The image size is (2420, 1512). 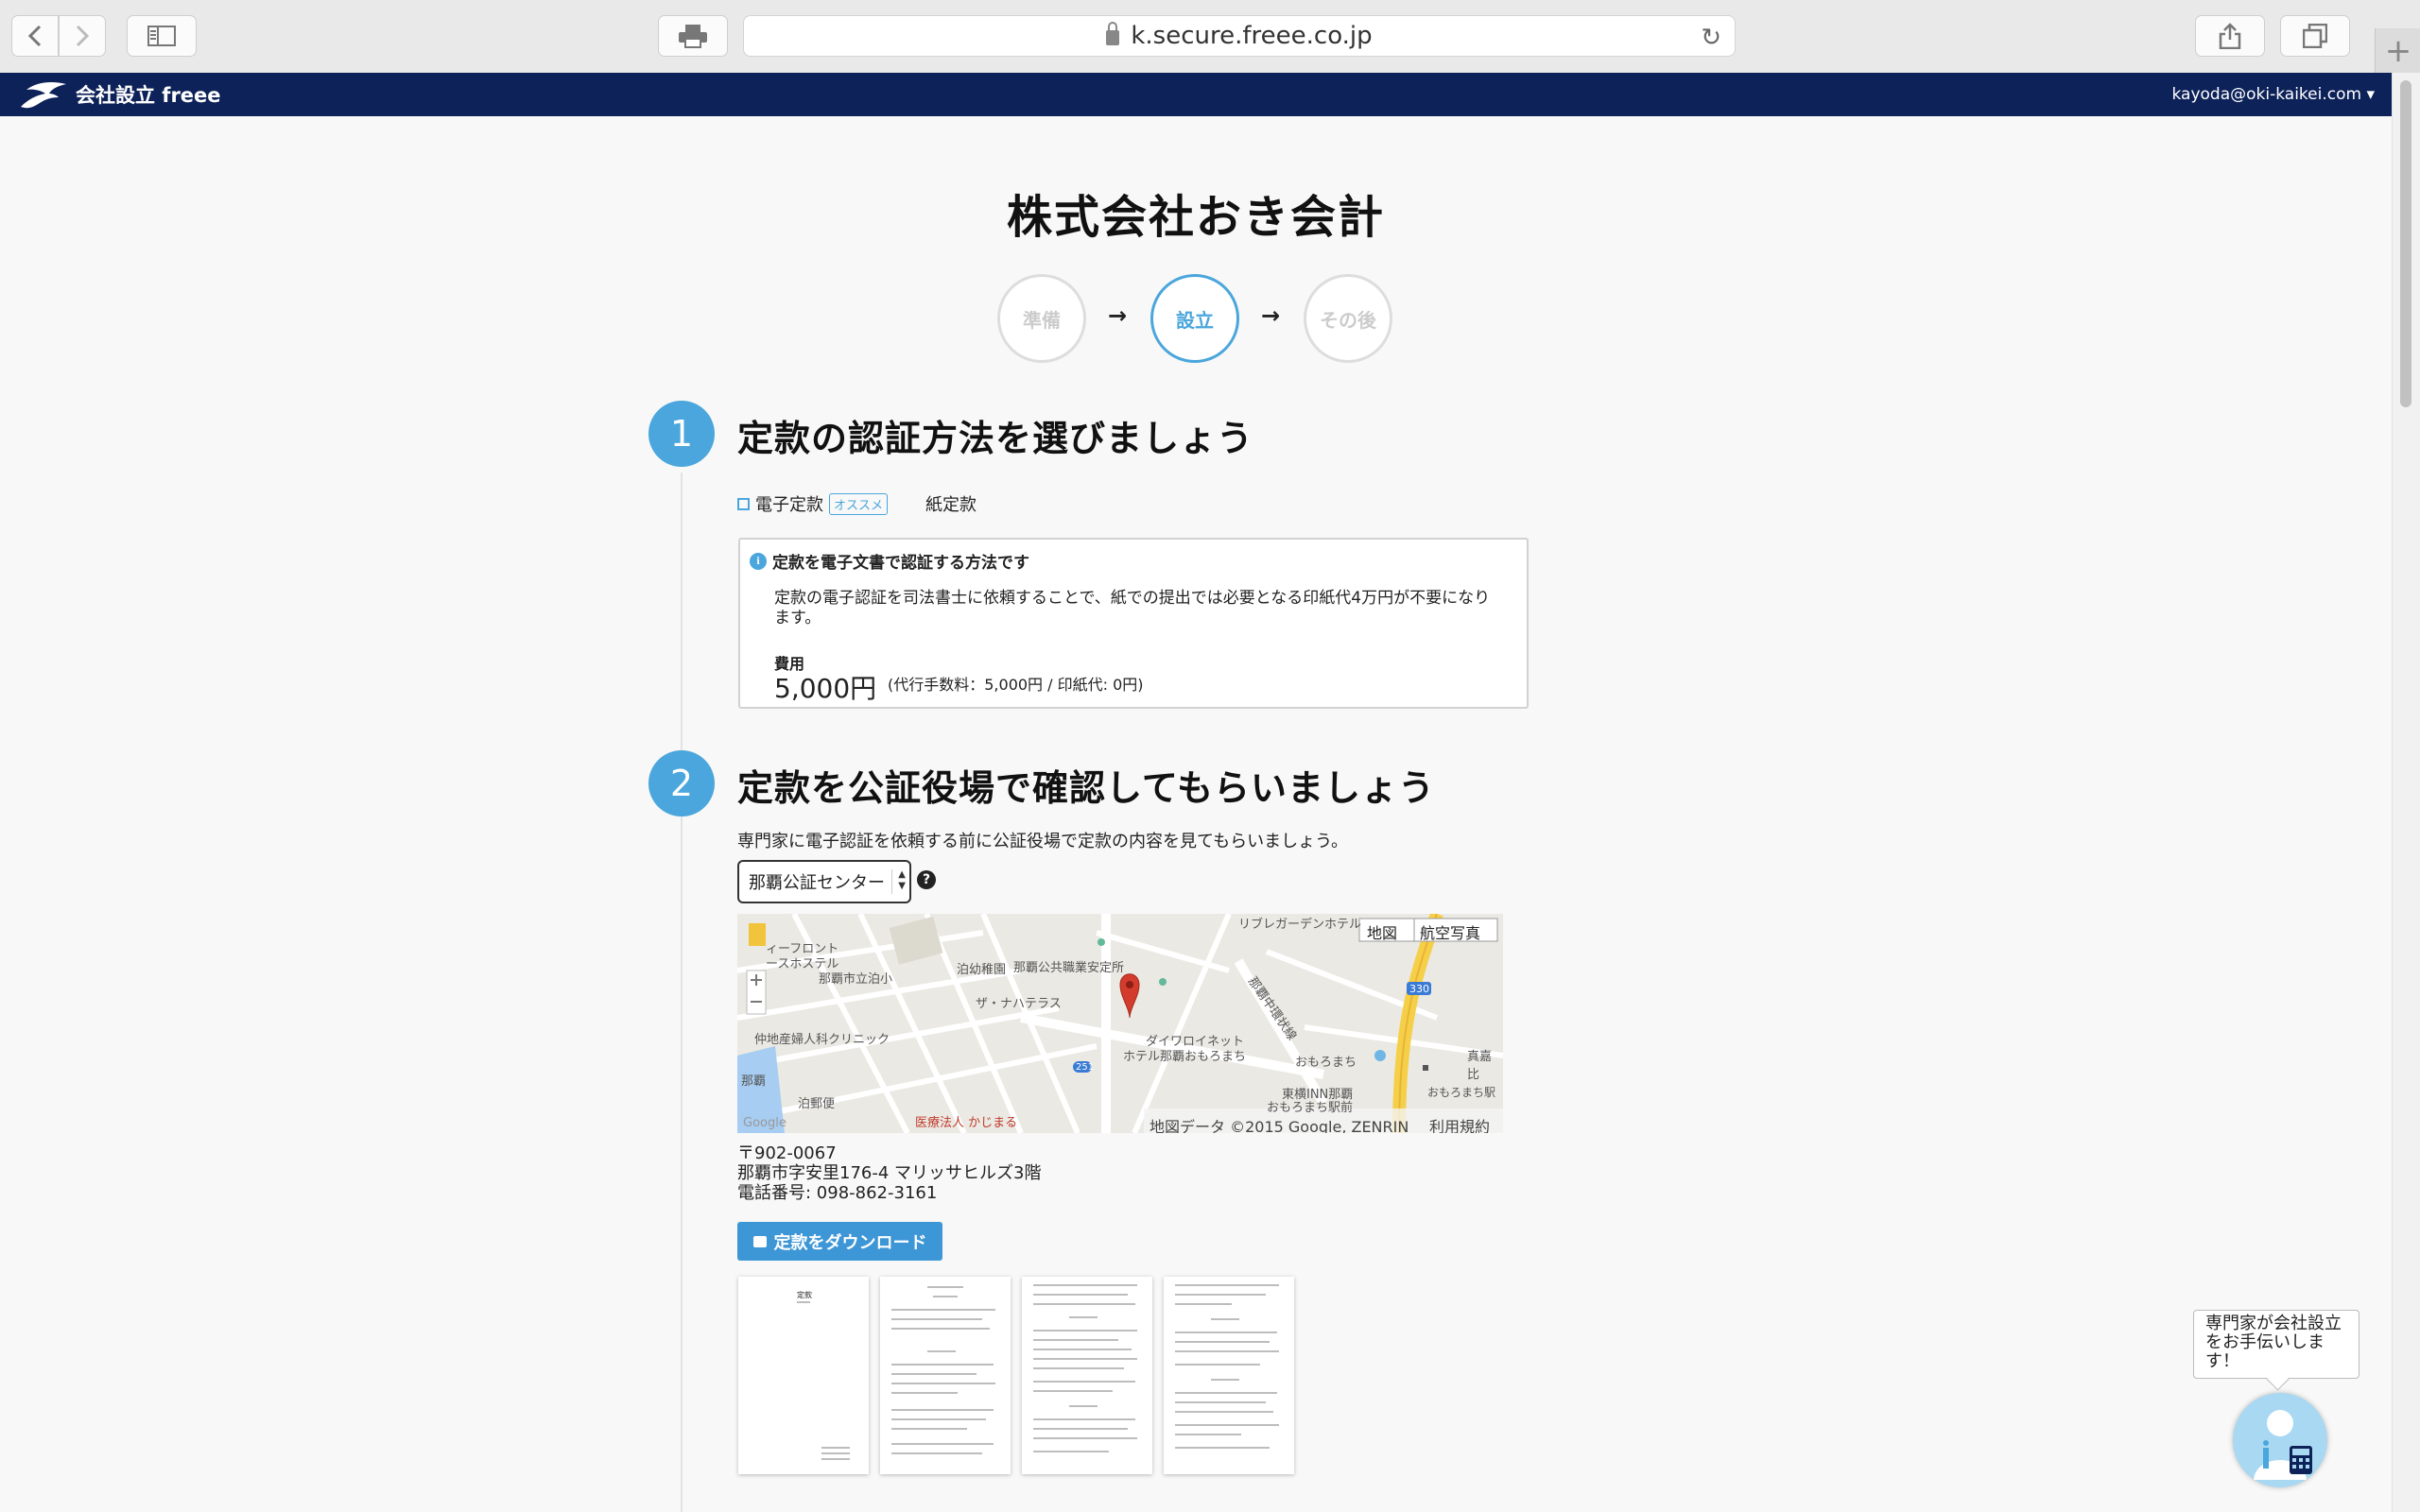 I want to click on map-label: 真嘉比, so click(x=1480, y=1066).